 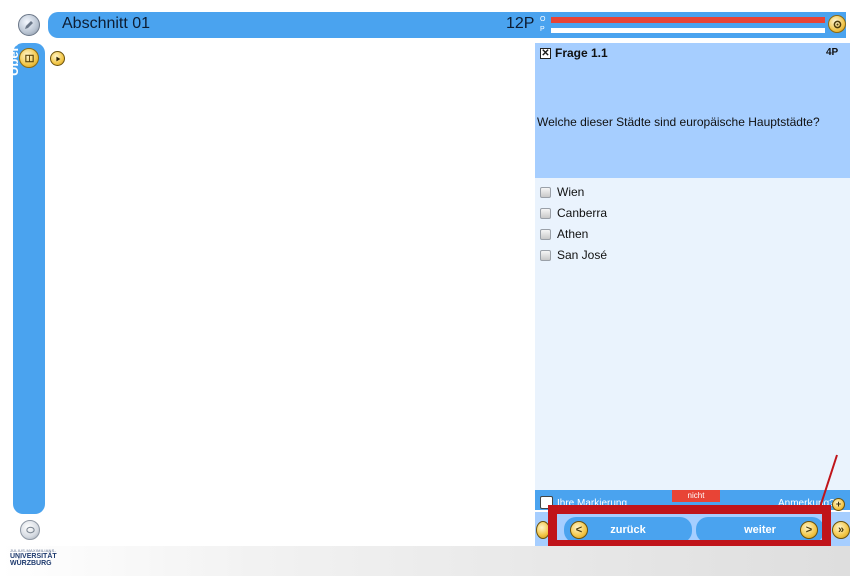 What do you see at coordinates (545, 53) in the screenshot?
I see `close-question-icon: ✕` at bounding box center [545, 53].